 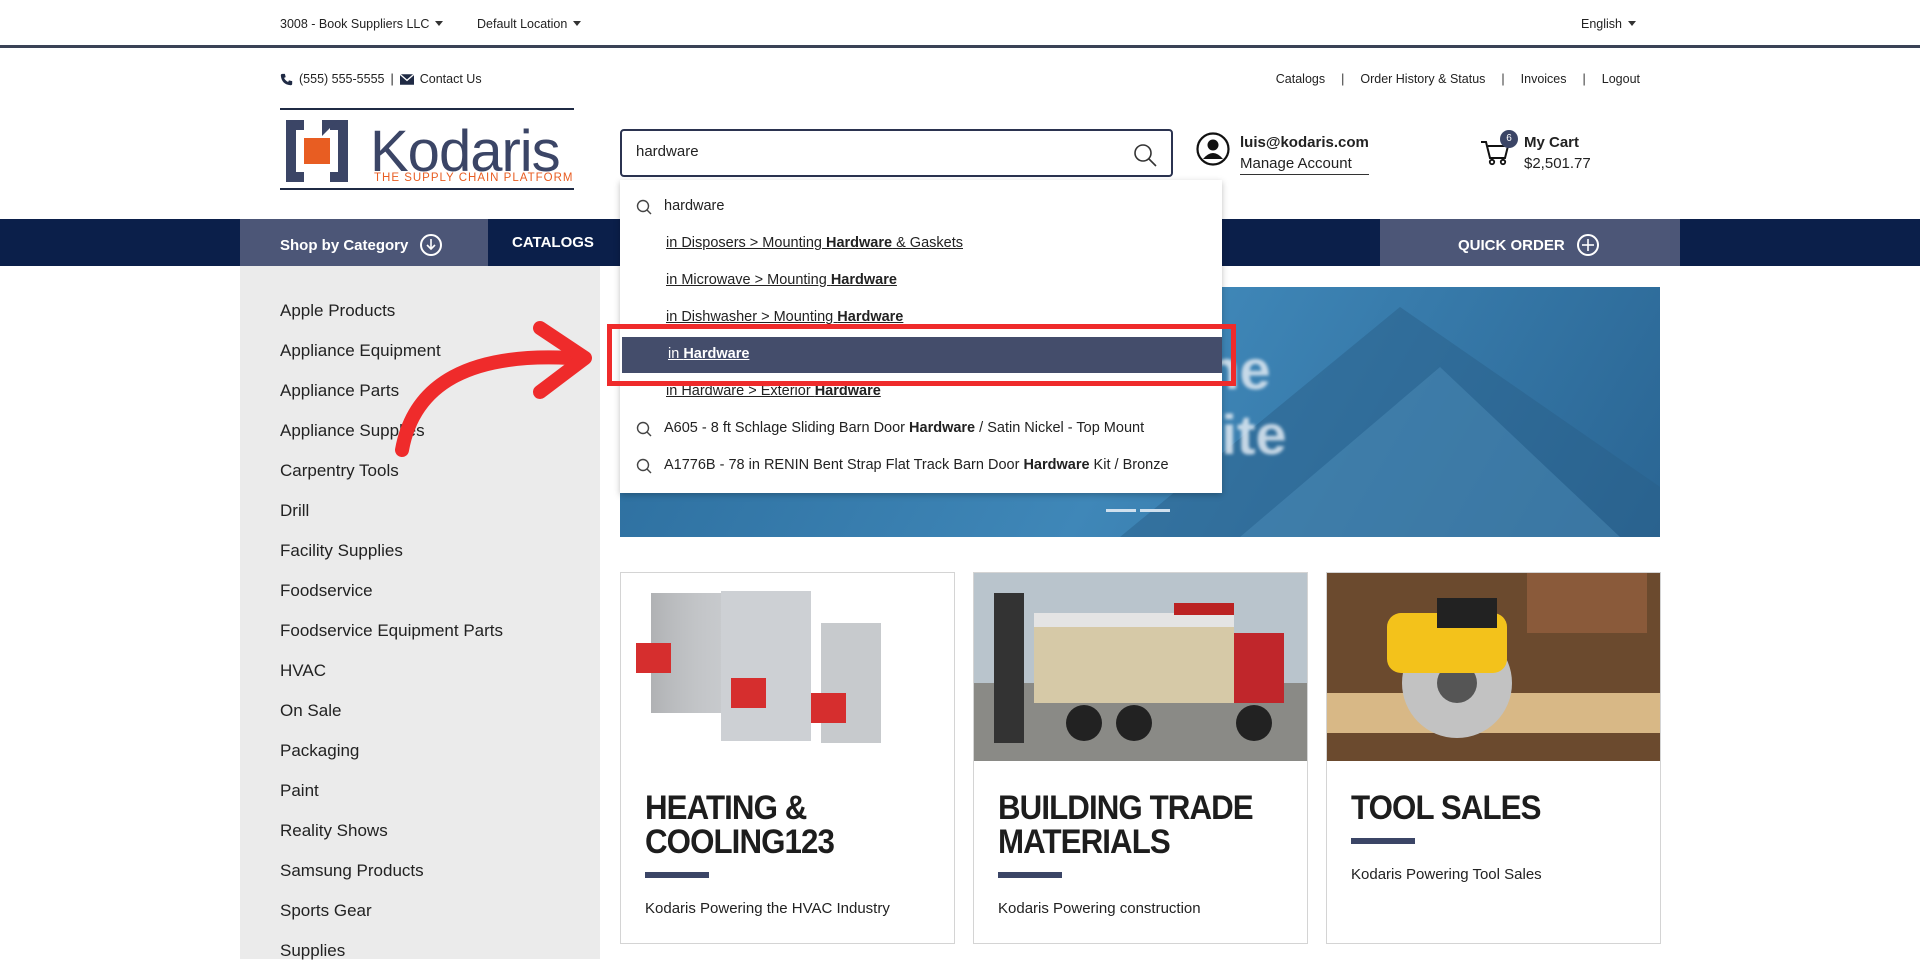 I want to click on location-selector-label: Default Location, so click(x=522, y=24).